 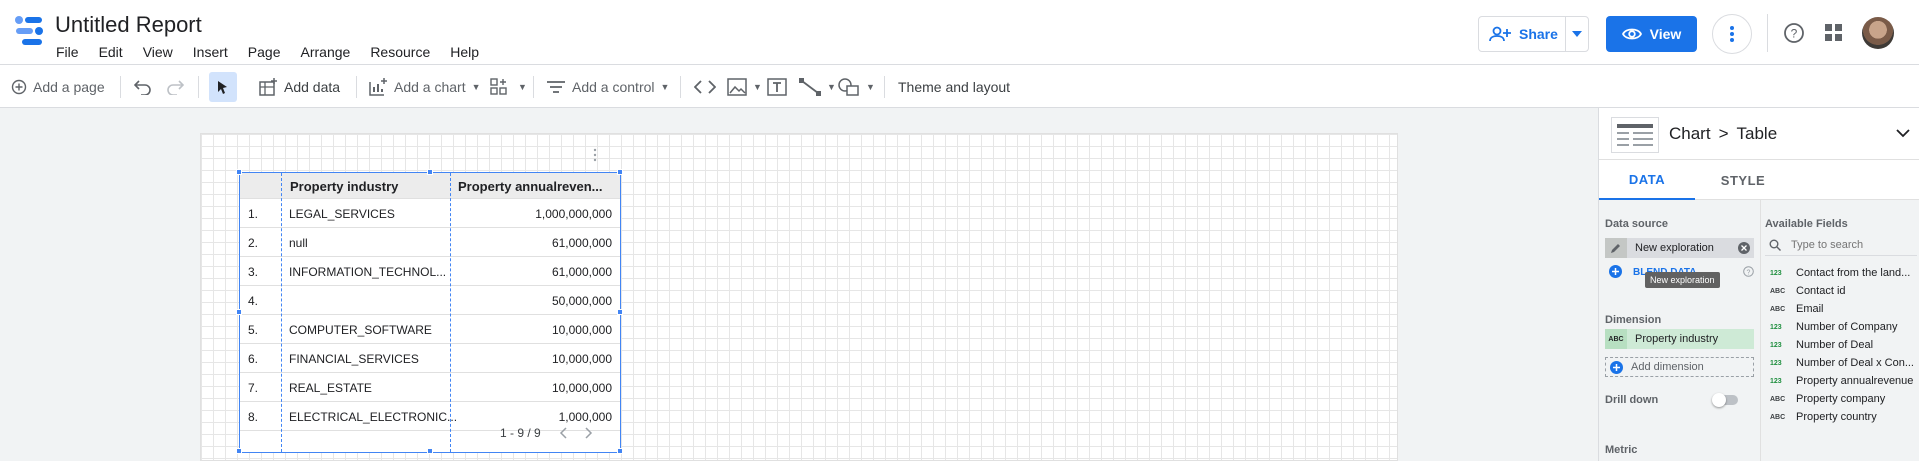 What do you see at coordinates (299, 87) in the screenshot?
I see `add-data-button: Add data` at bounding box center [299, 87].